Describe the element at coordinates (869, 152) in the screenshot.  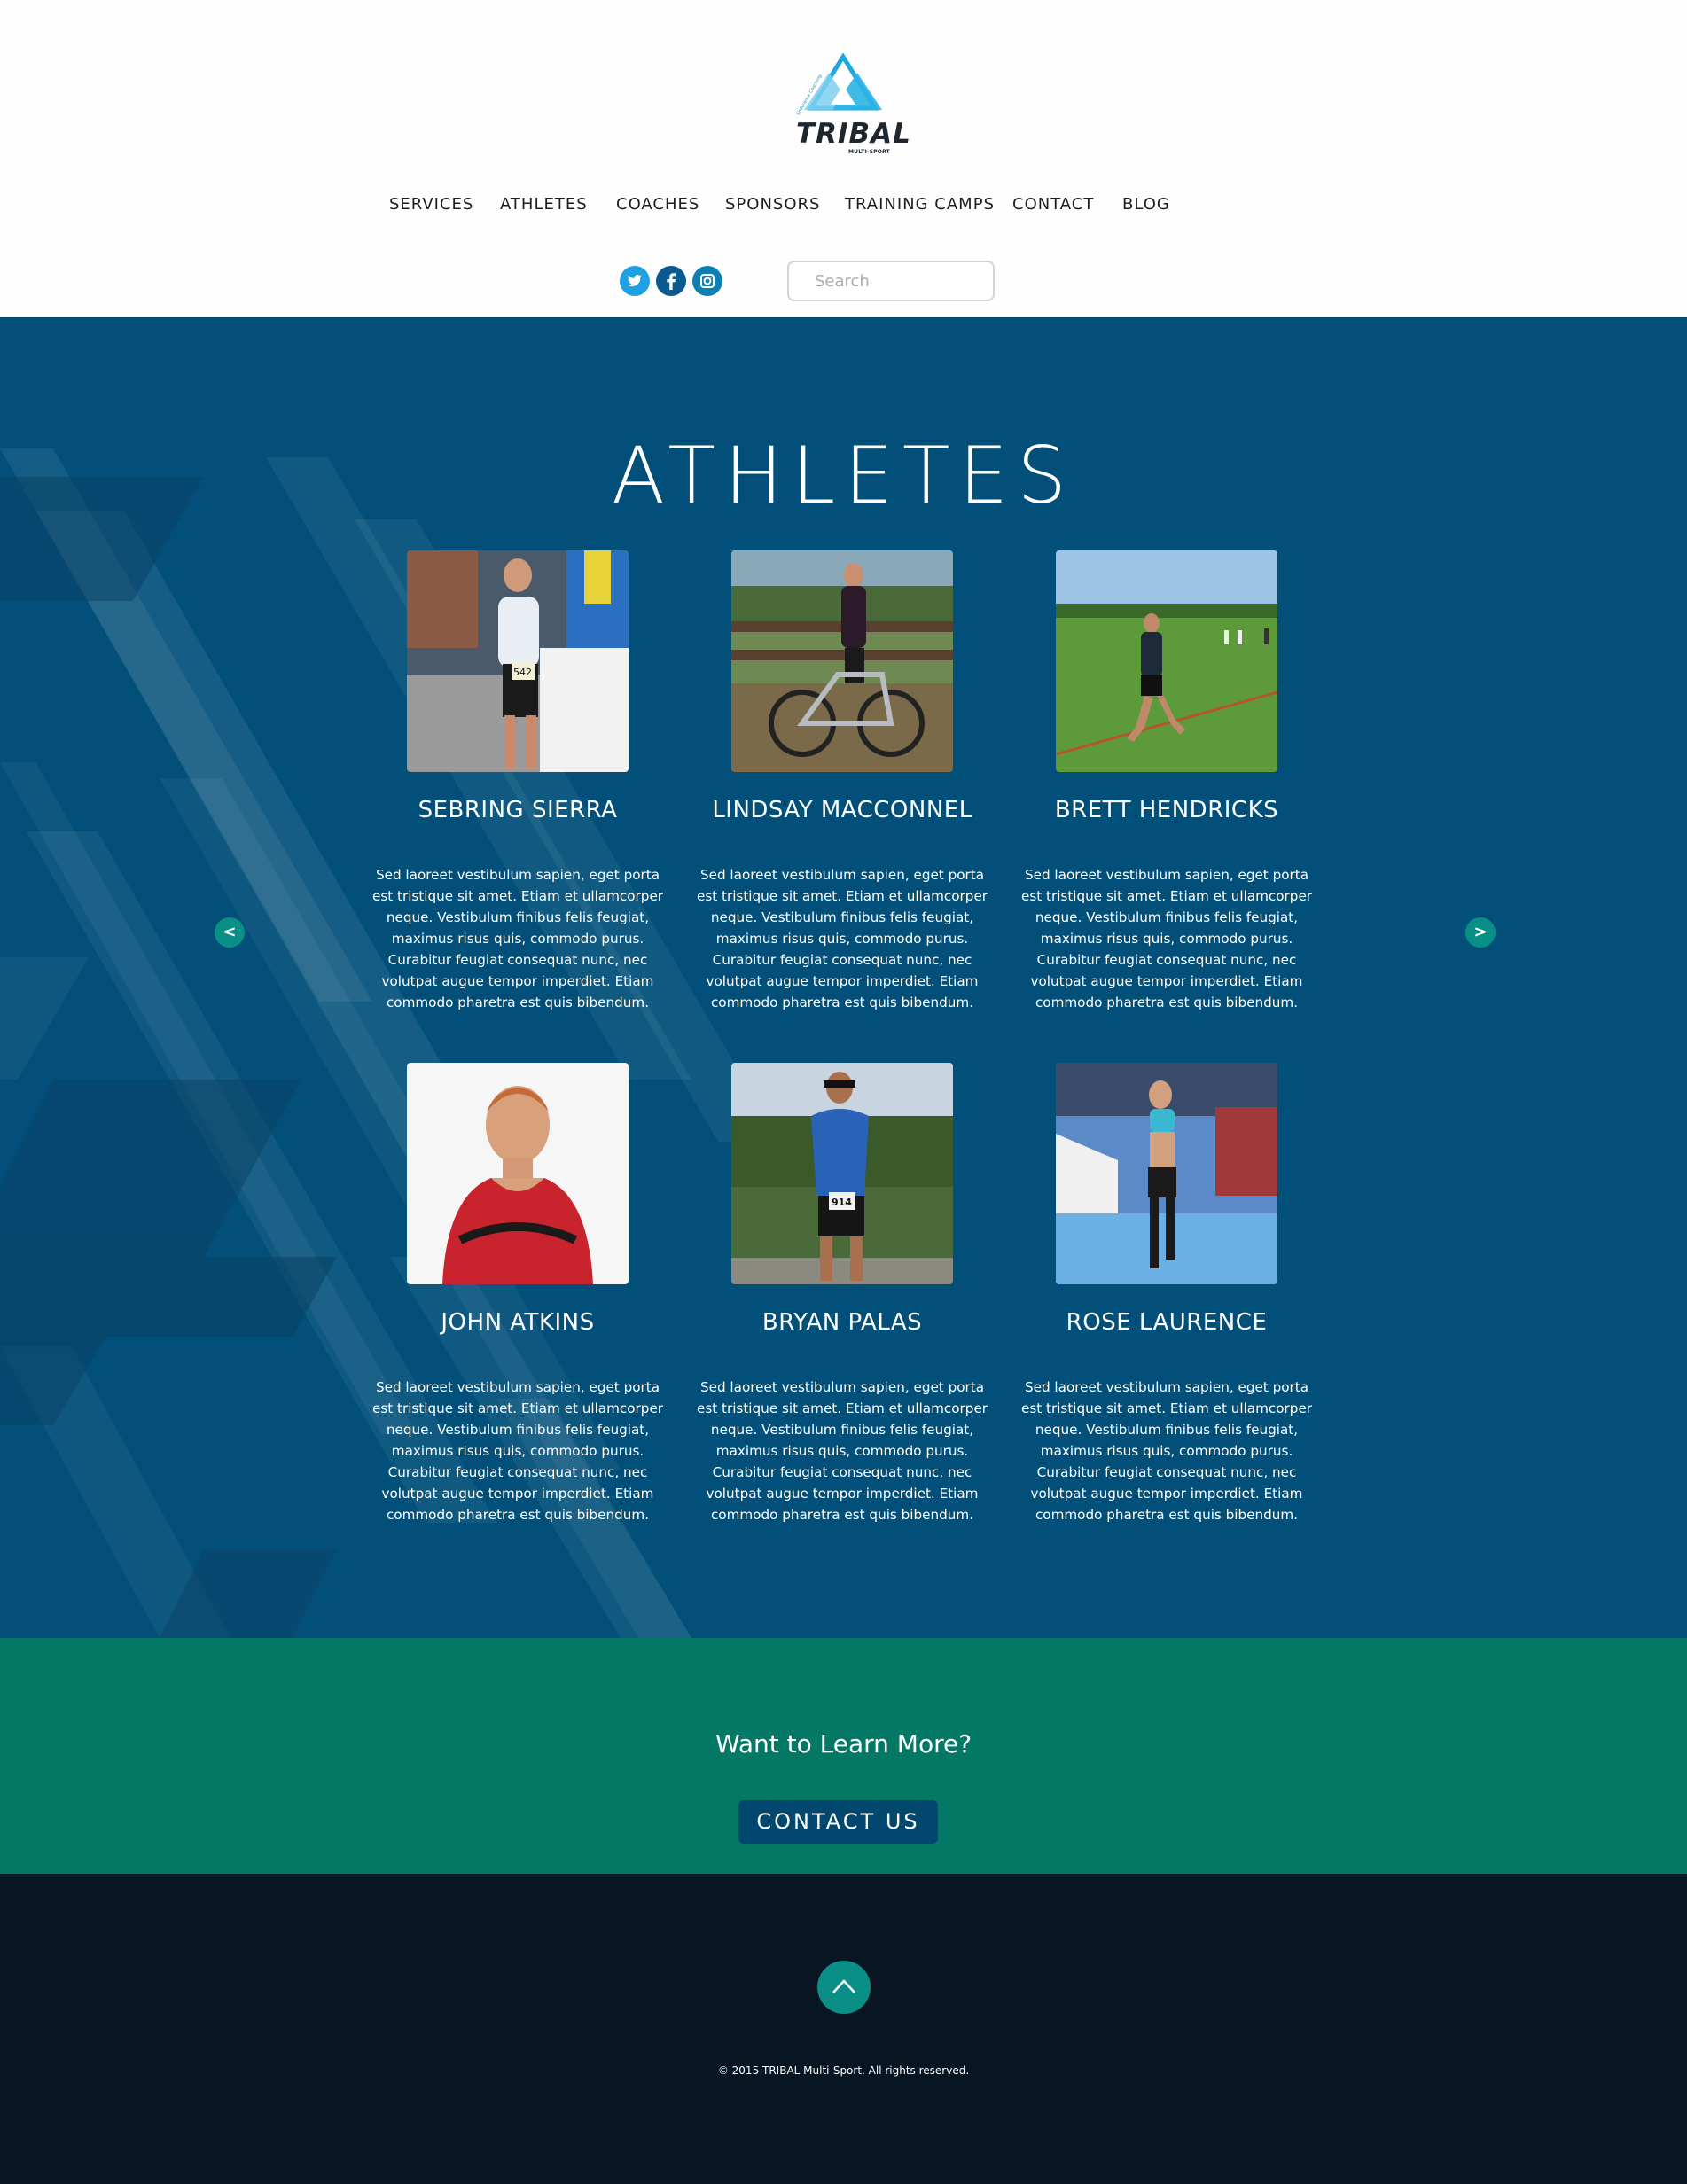
I see `logo-subtext: MULTI-SPORT` at that location.